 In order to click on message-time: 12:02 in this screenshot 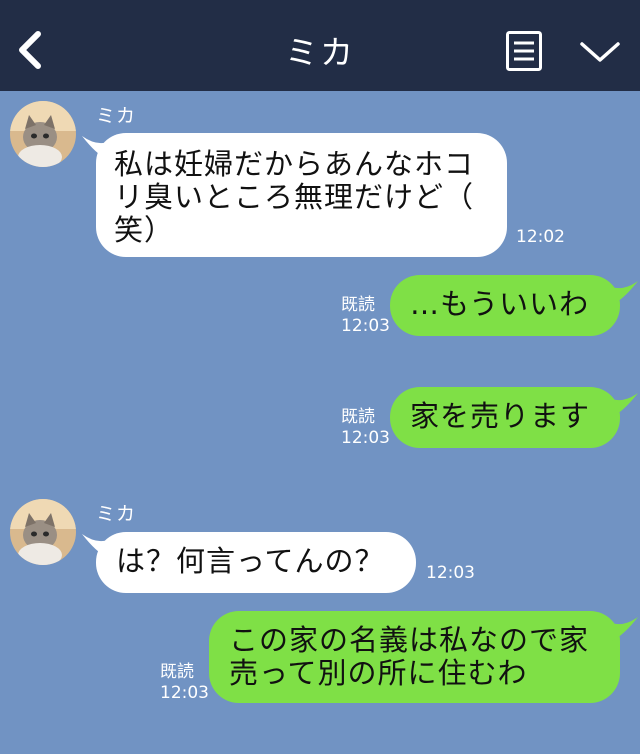, I will do `click(540, 237)`.